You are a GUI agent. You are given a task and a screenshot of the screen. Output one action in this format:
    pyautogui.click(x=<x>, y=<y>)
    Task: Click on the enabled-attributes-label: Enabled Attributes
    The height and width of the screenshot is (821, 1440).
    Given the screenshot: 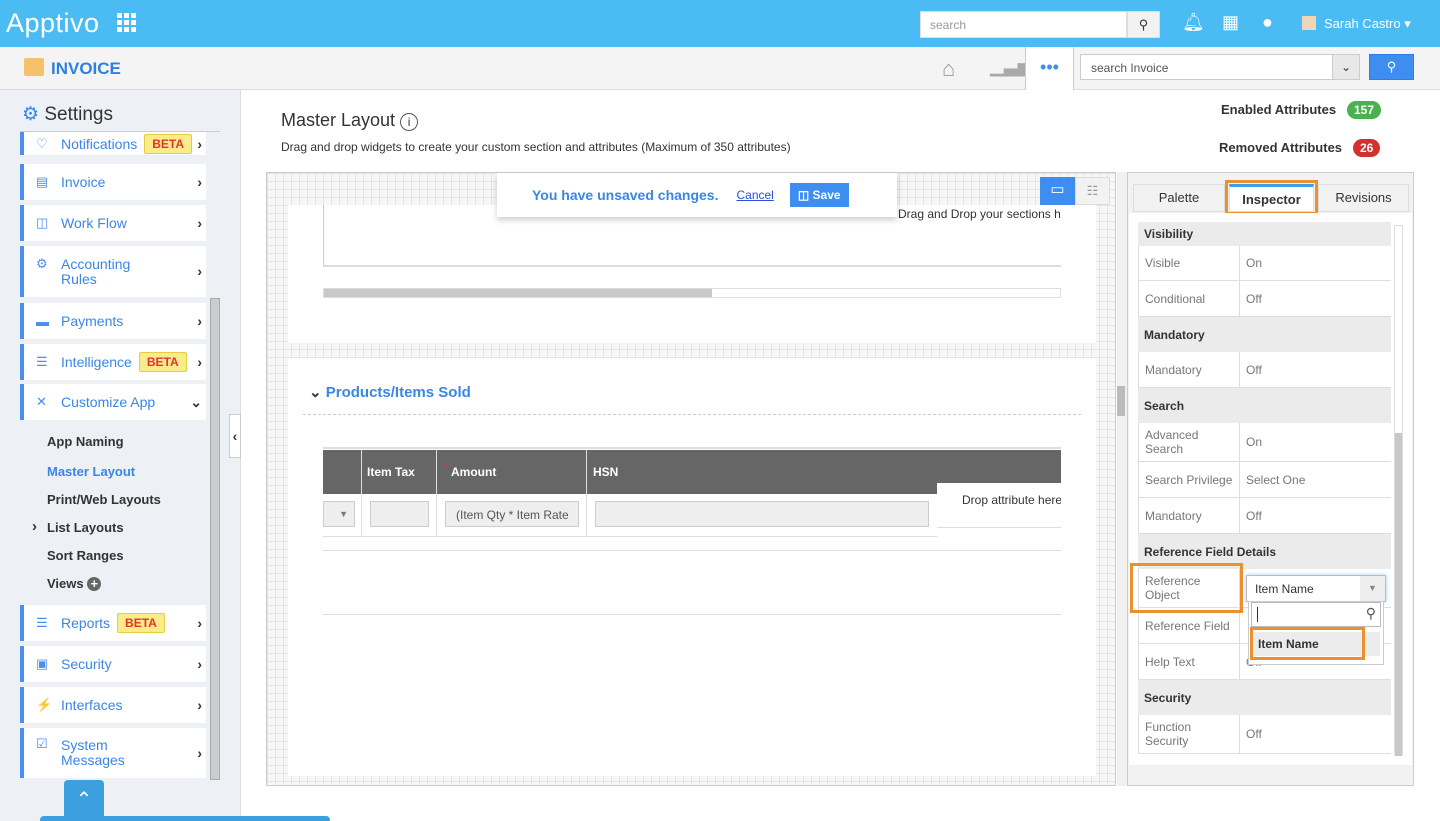 What is the action you would take?
    pyautogui.click(x=1279, y=109)
    